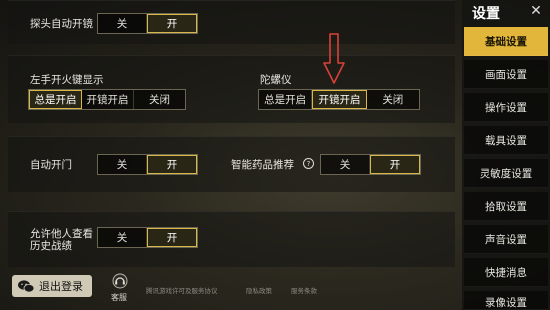 The height and width of the screenshot is (310, 550). What do you see at coordinates (506, 239) in the screenshot?
I see `sidebar-item-sound: 声音设置` at bounding box center [506, 239].